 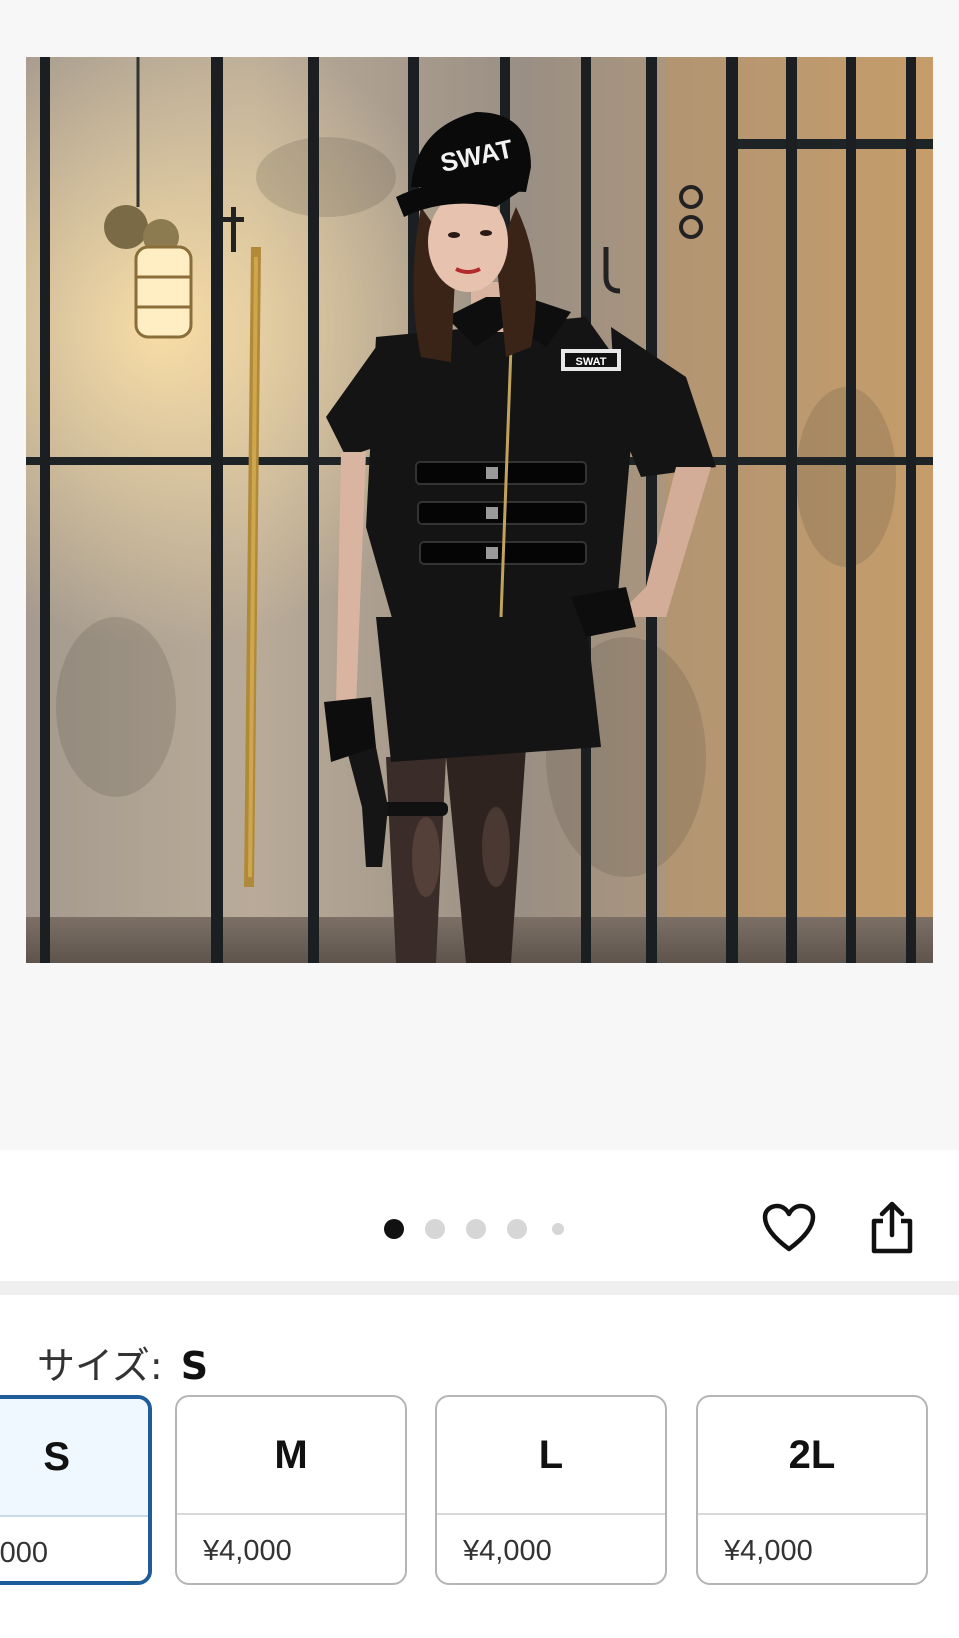 I want to click on size-option-l: L ¥4,000, so click(x=551, y=1490).